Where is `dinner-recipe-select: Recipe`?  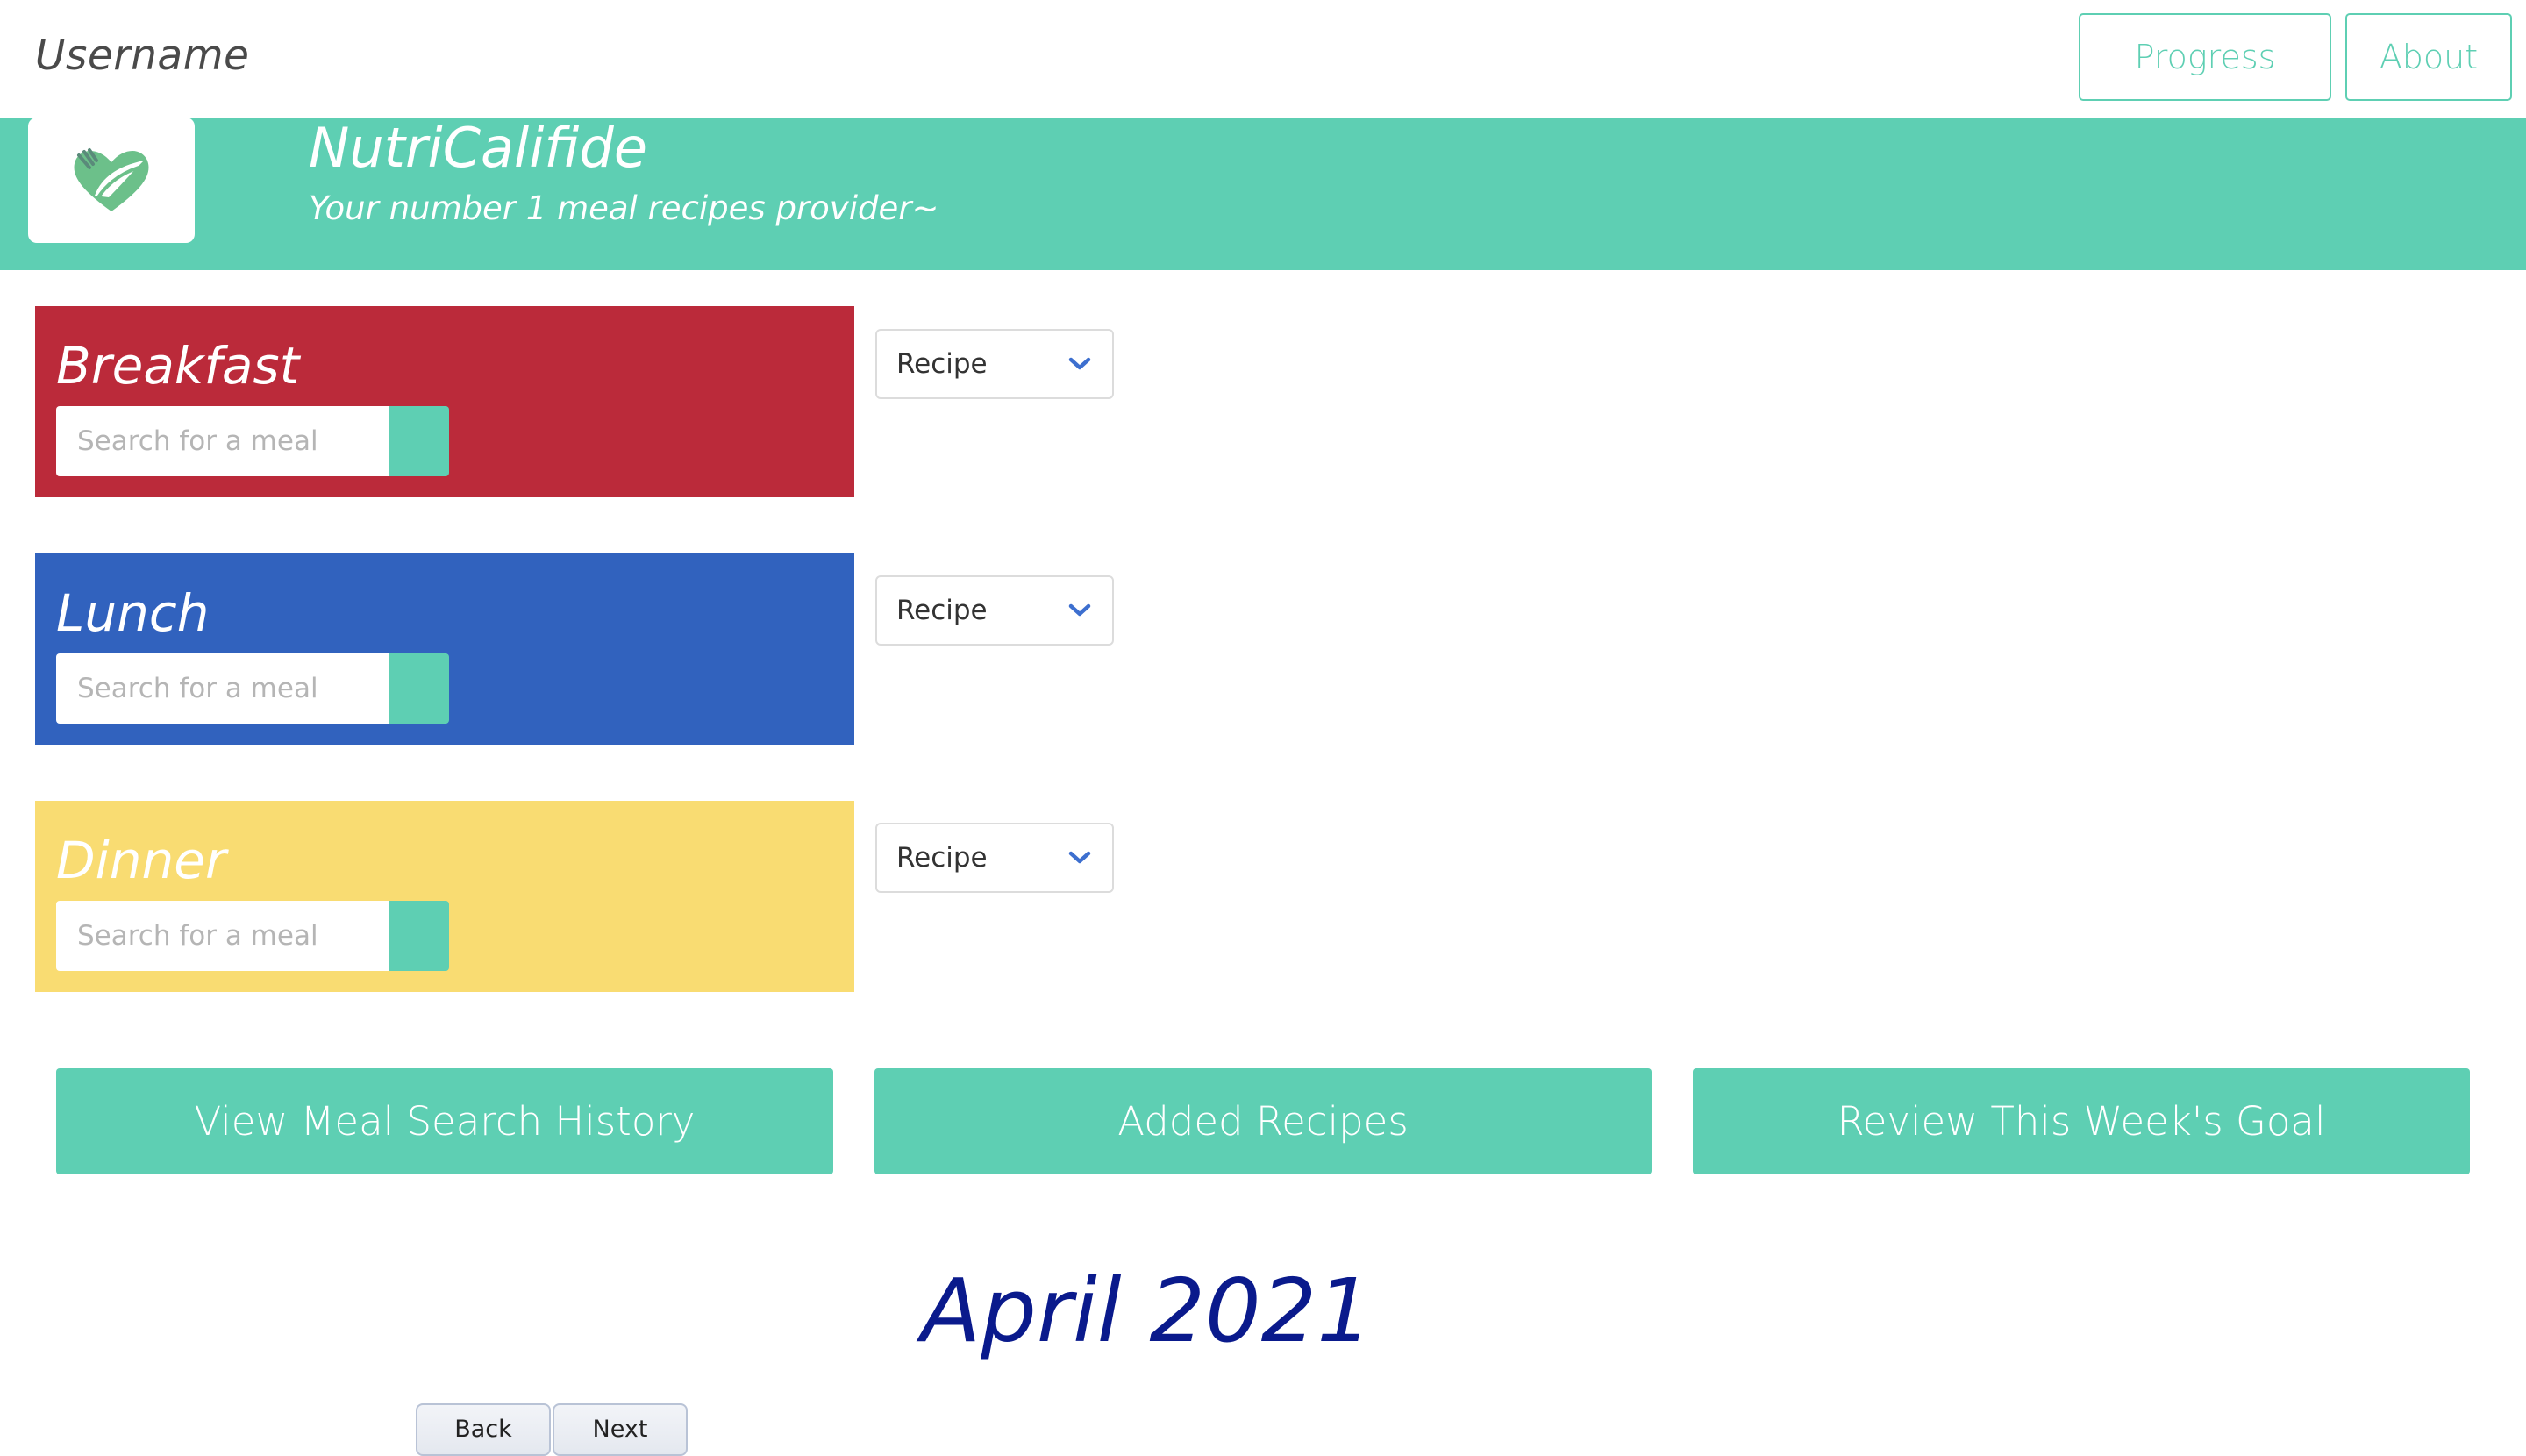
dinner-recipe-select: Recipe is located at coordinates (995, 858).